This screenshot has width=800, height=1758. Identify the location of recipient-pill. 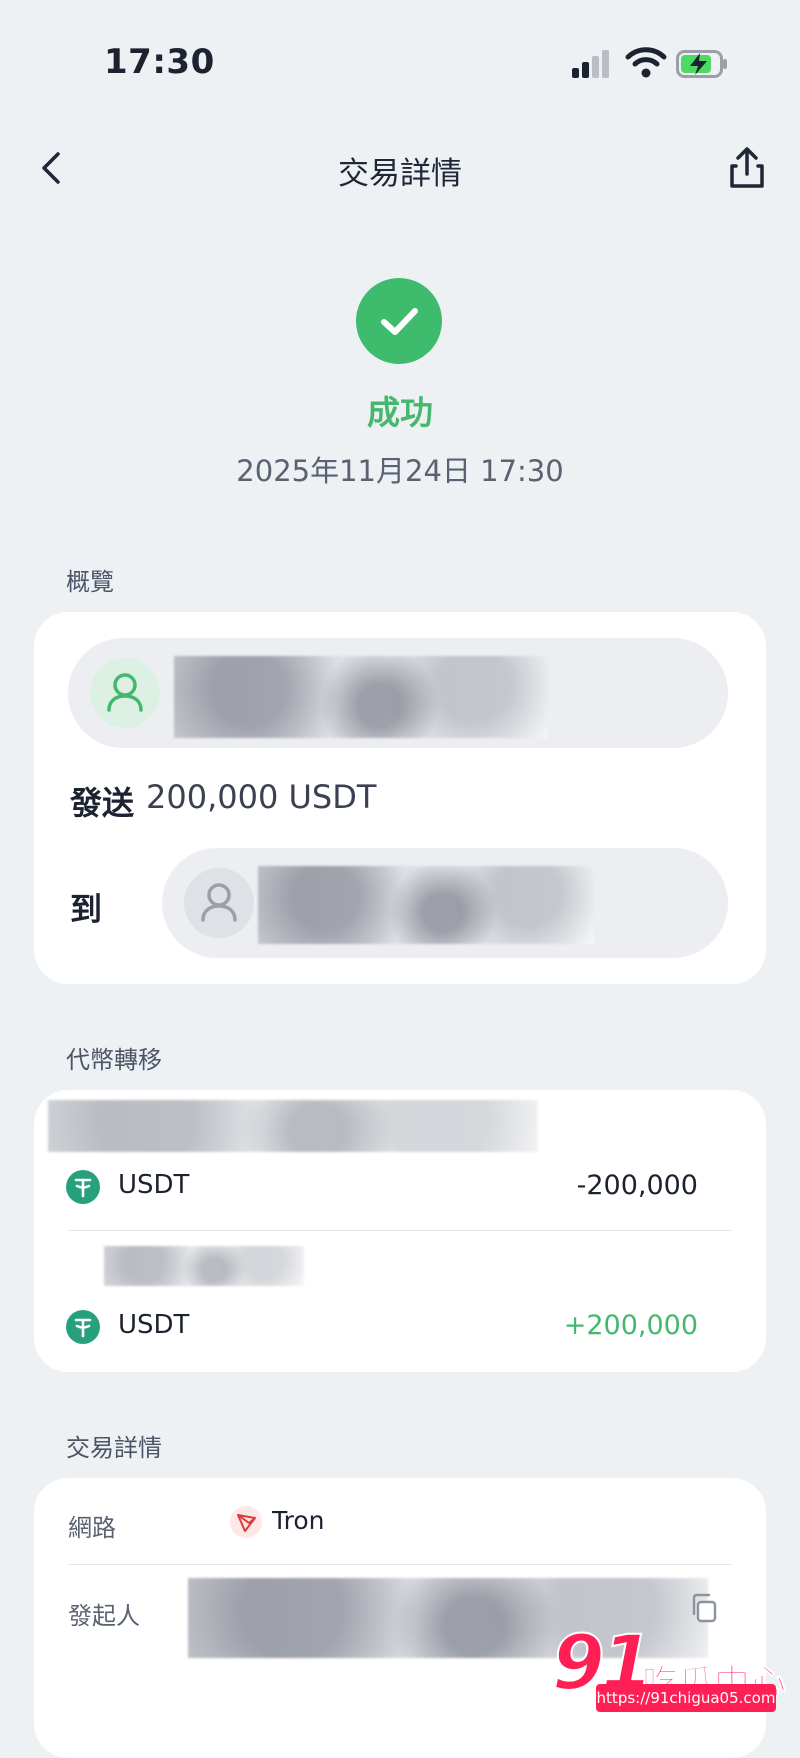
(445, 903).